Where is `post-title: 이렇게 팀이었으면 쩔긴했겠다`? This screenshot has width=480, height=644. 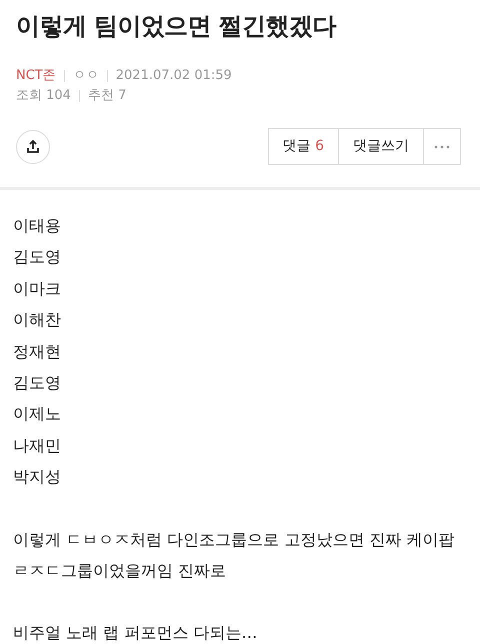
post-title: 이렇게 팀이었으면 쩔긴했겠다 is located at coordinates (177, 26).